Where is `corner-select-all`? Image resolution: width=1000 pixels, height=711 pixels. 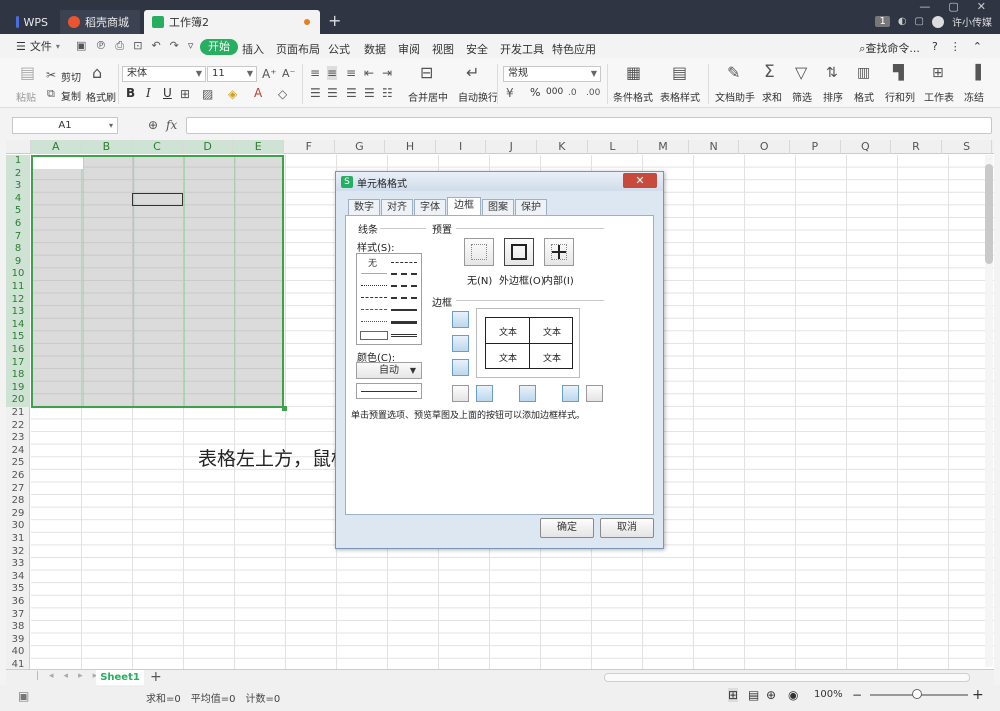 corner-select-all is located at coordinates (18, 147).